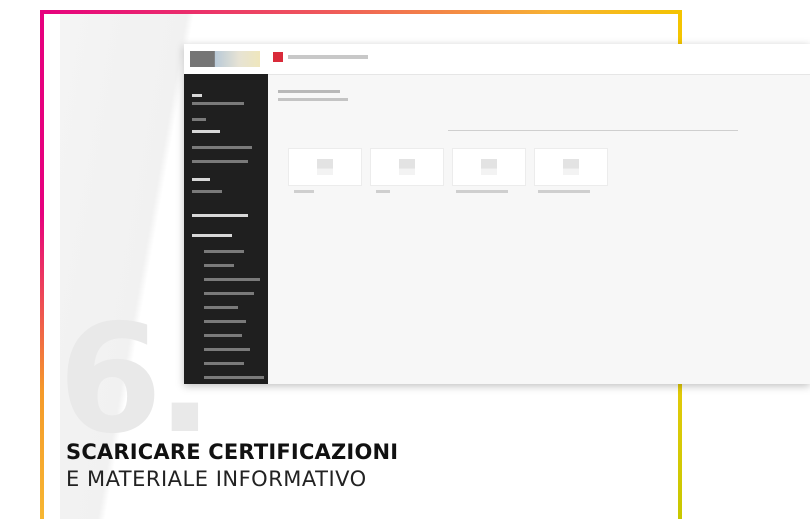 The height and width of the screenshot is (519, 810). I want to click on frame-top-border, so click(361, 12).